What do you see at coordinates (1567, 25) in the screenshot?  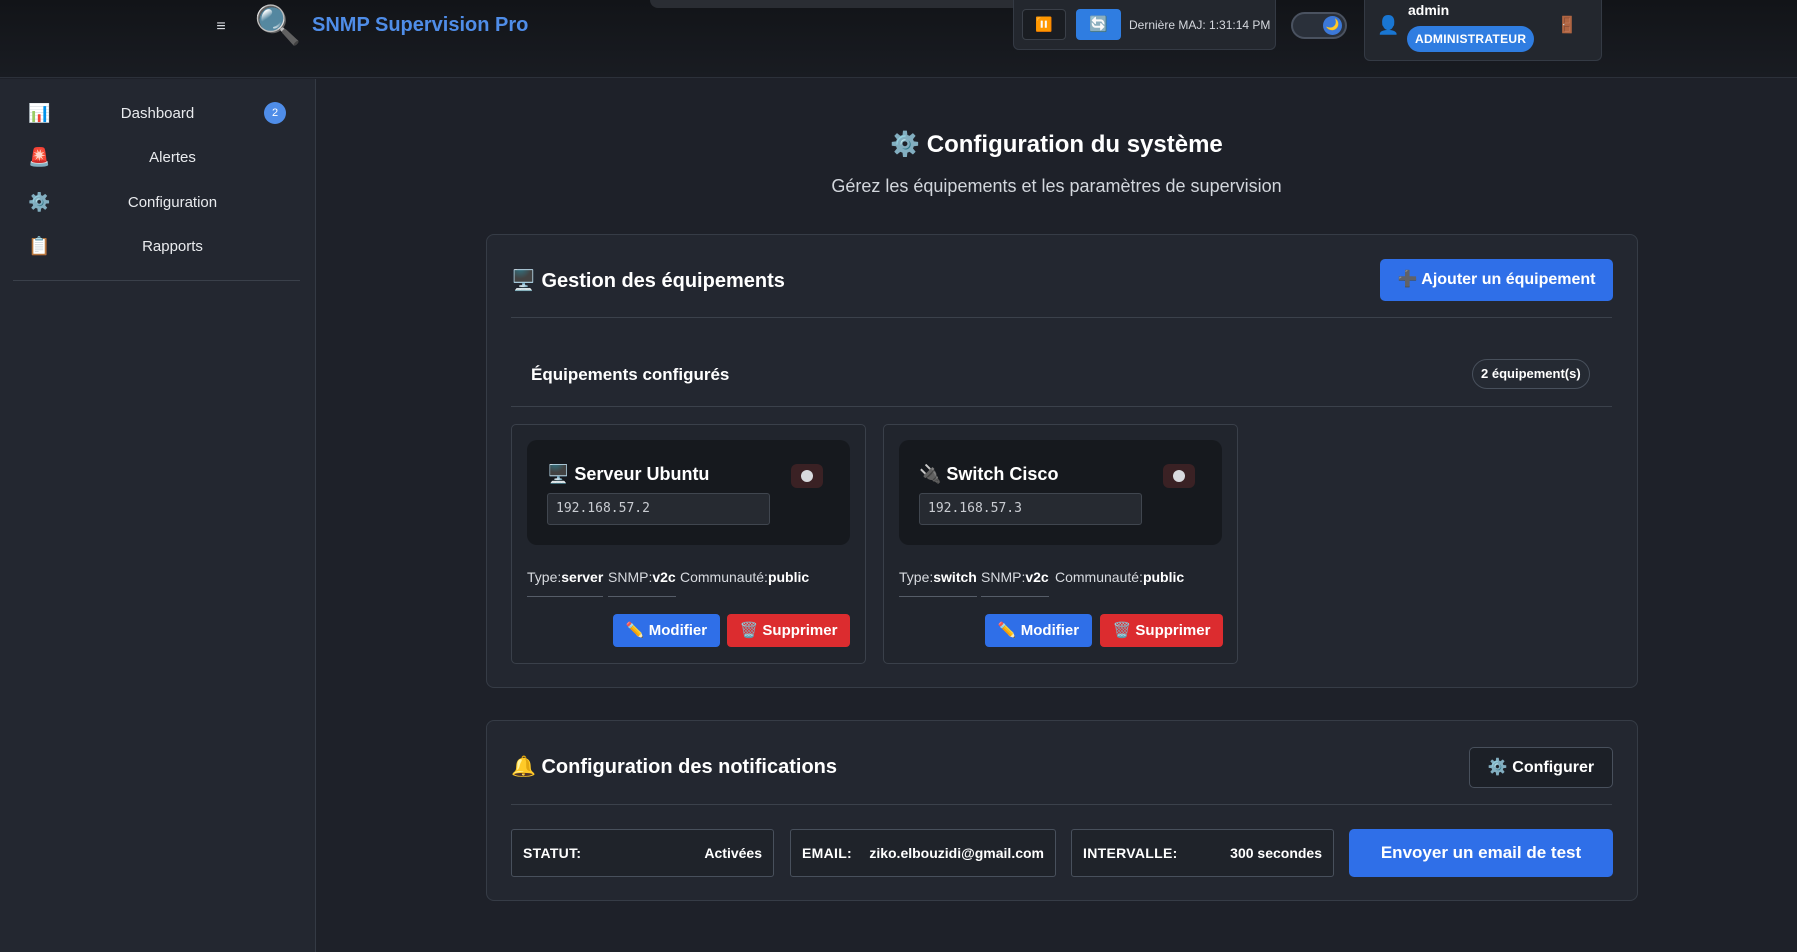 I see `logout-door-icon: 🚪` at bounding box center [1567, 25].